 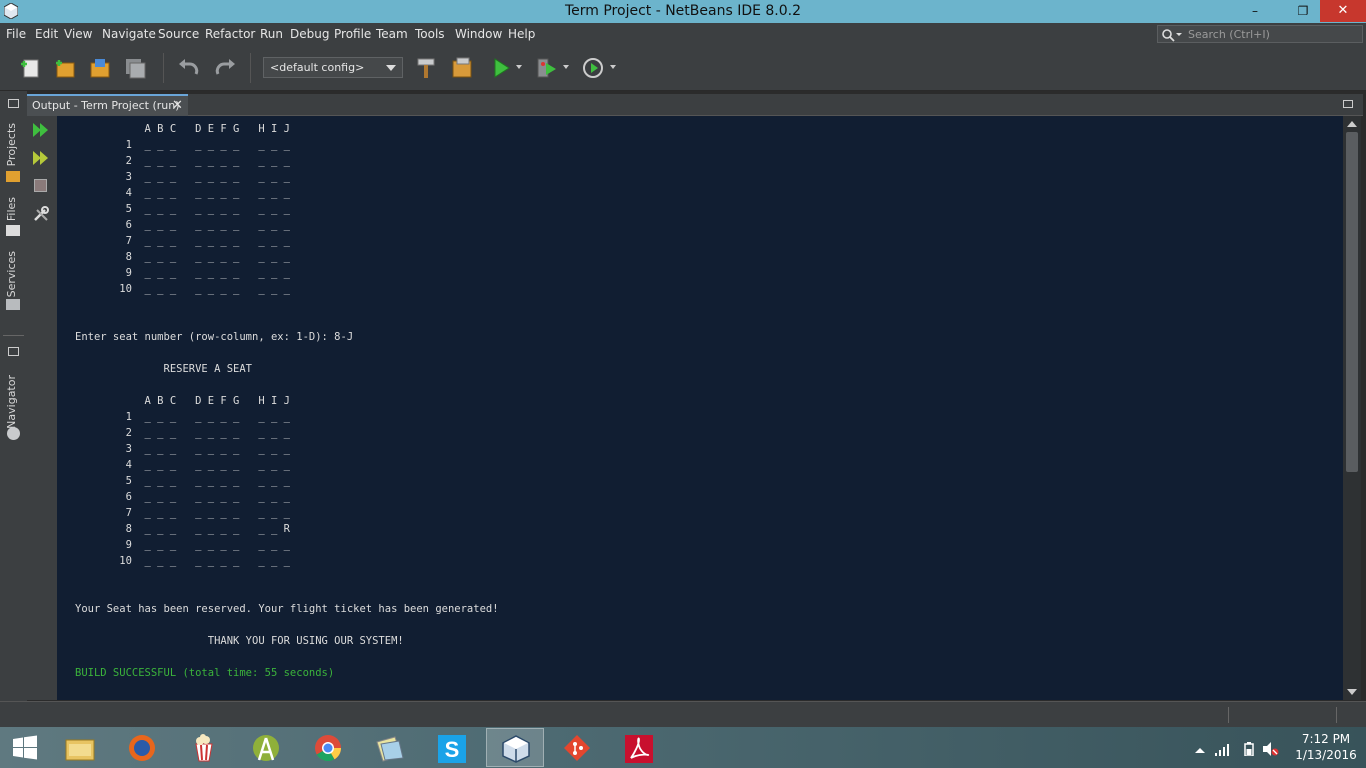 What do you see at coordinates (177, 105) in the screenshot?
I see `tab-close-icon: ✕` at bounding box center [177, 105].